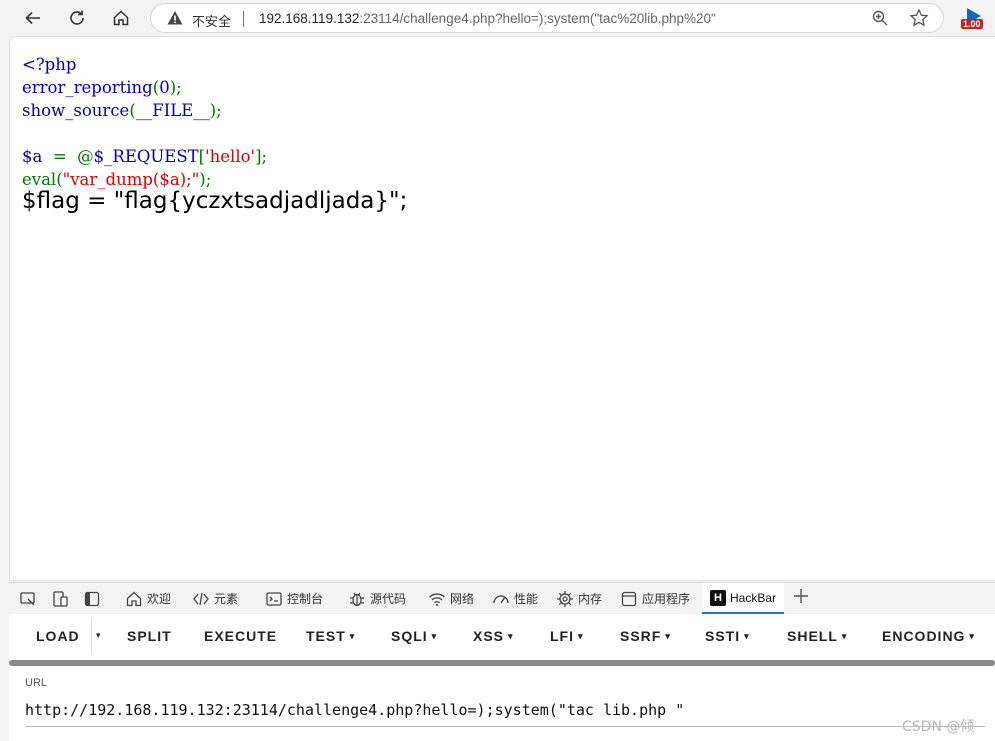 Image resolution: width=995 pixels, height=741 pixels. Describe the element at coordinates (924, 636) in the screenshot. I see `encoding-label: ENCODING` at that location.